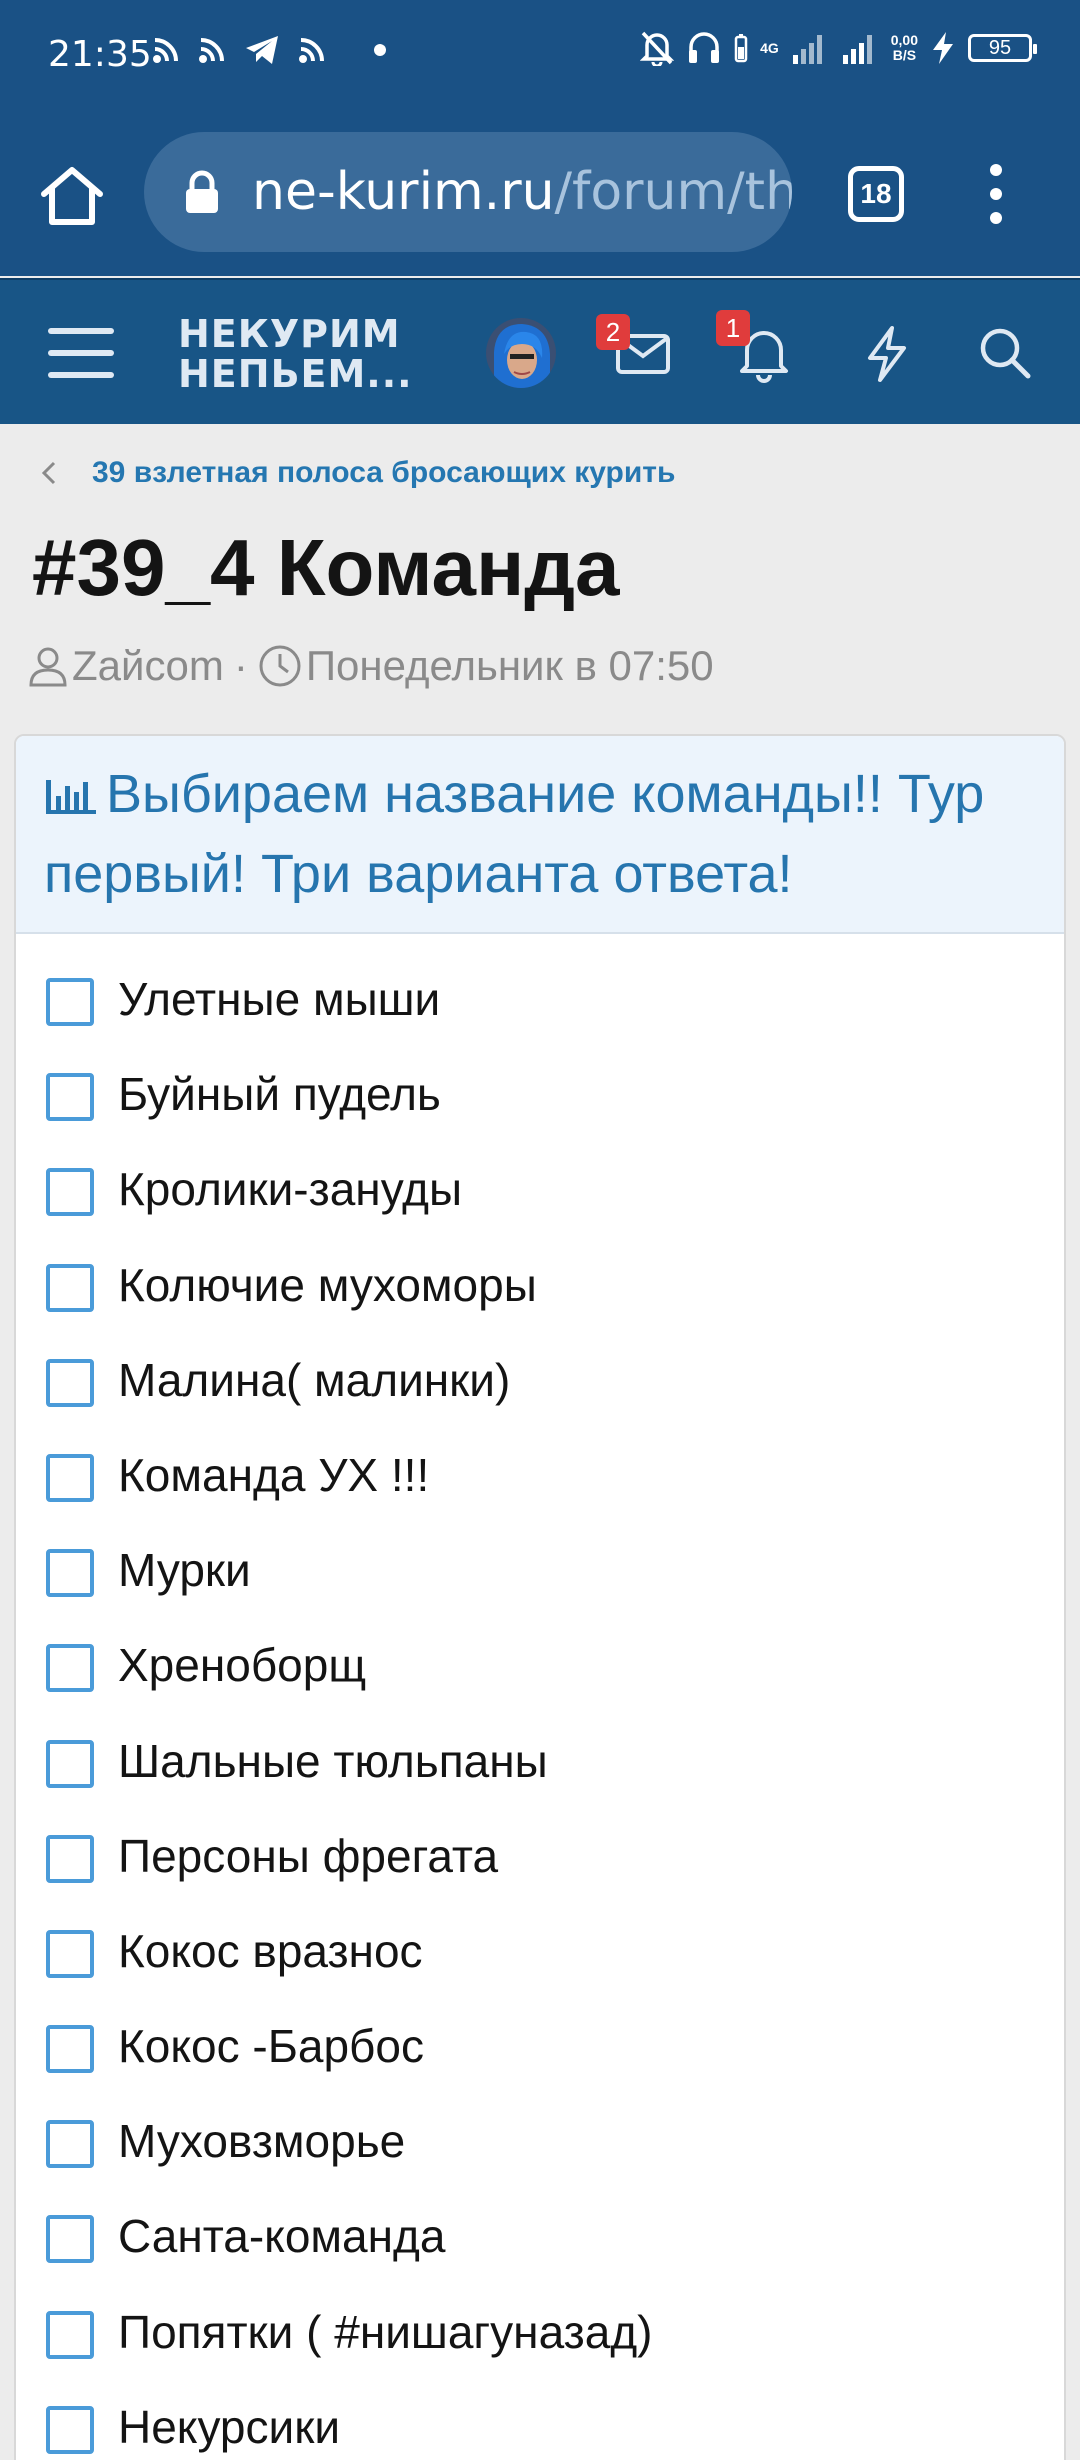 This screenshot has height=2460, width=1080. I want to click on poll-option-label: Кокос вразнос, so click(270, 1951).